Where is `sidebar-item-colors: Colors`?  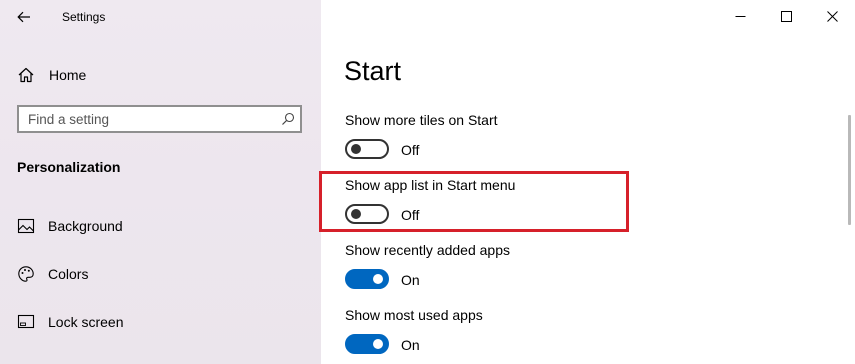
sidebar-item-colors: Colors is located at coordinates (160, 274).